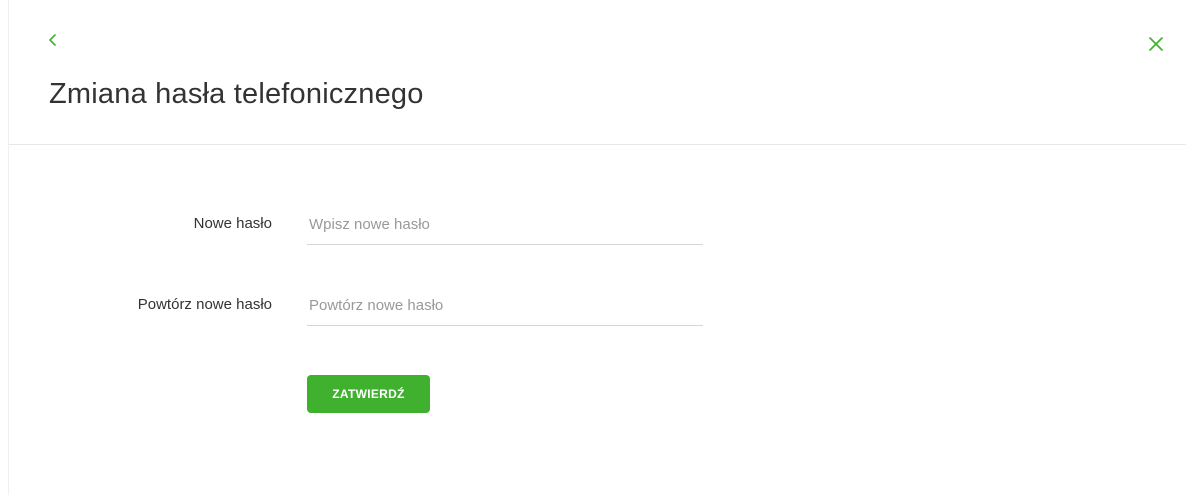  Describe the element at coordinates (232, 223) in the screenshot. I see `new-password-label: Nowe hasło` at that location.